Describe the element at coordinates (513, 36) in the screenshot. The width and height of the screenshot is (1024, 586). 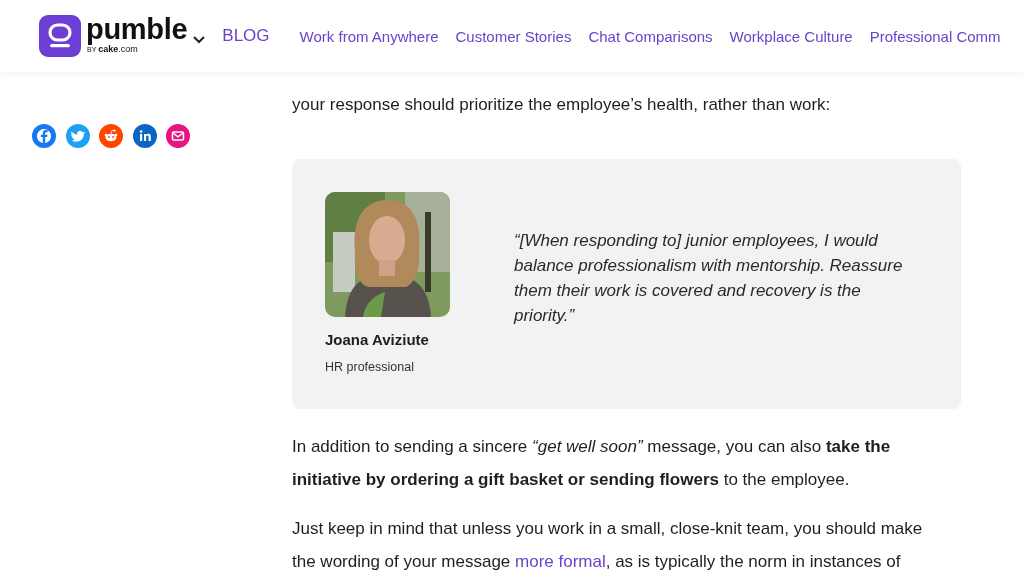
I see `nav-link: Customer Stories` at that location.